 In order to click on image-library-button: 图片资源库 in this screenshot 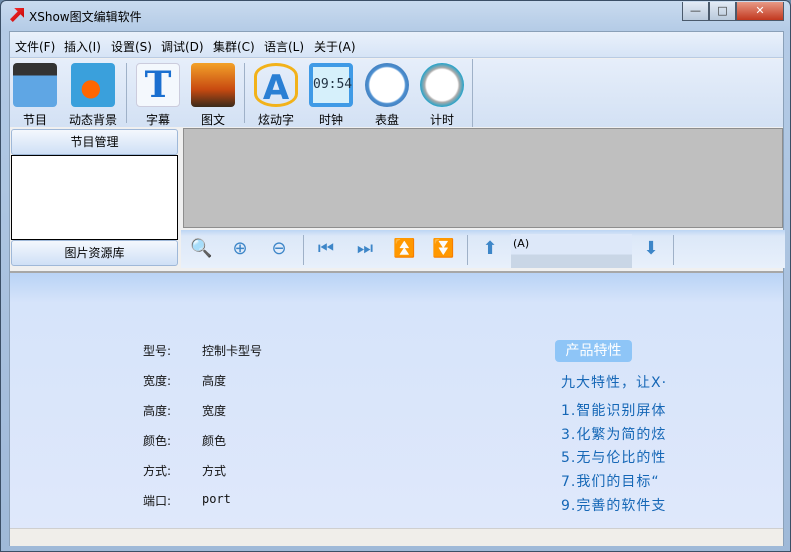, I will do `click(94, 253)`.